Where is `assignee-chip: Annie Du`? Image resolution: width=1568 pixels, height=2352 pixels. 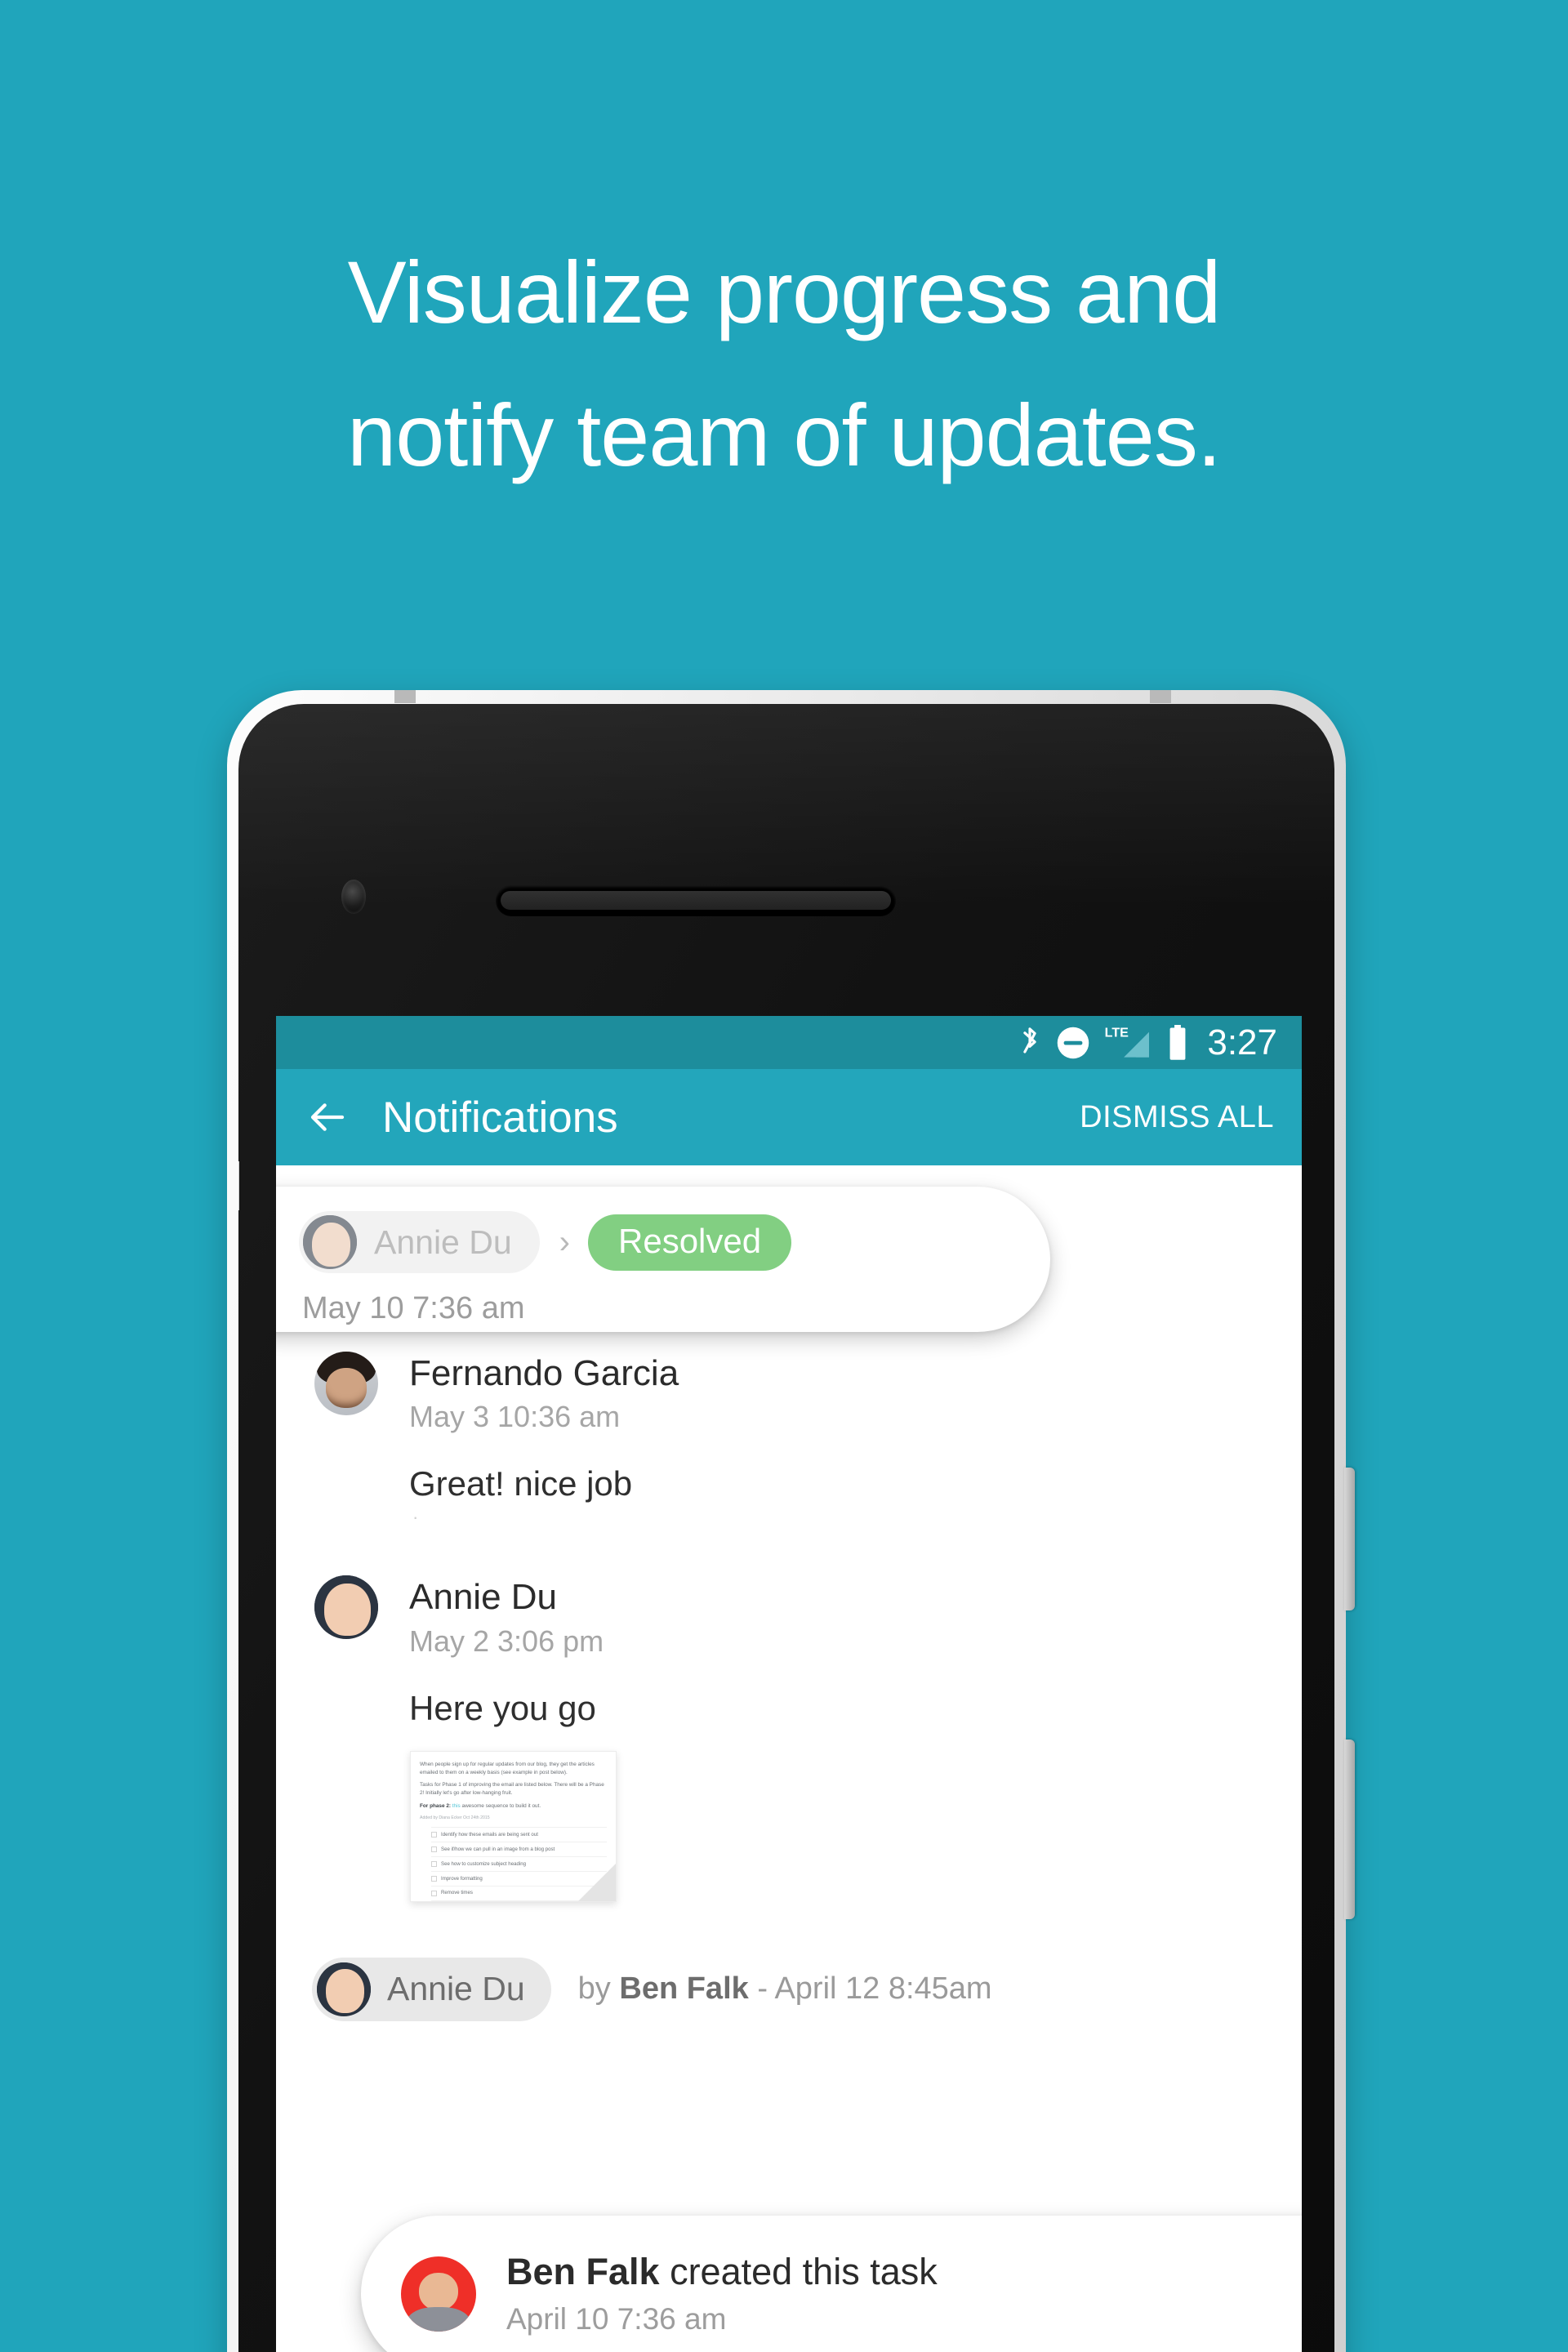 assignee-chip: Annie Du is located at coordinates (431, 1989).